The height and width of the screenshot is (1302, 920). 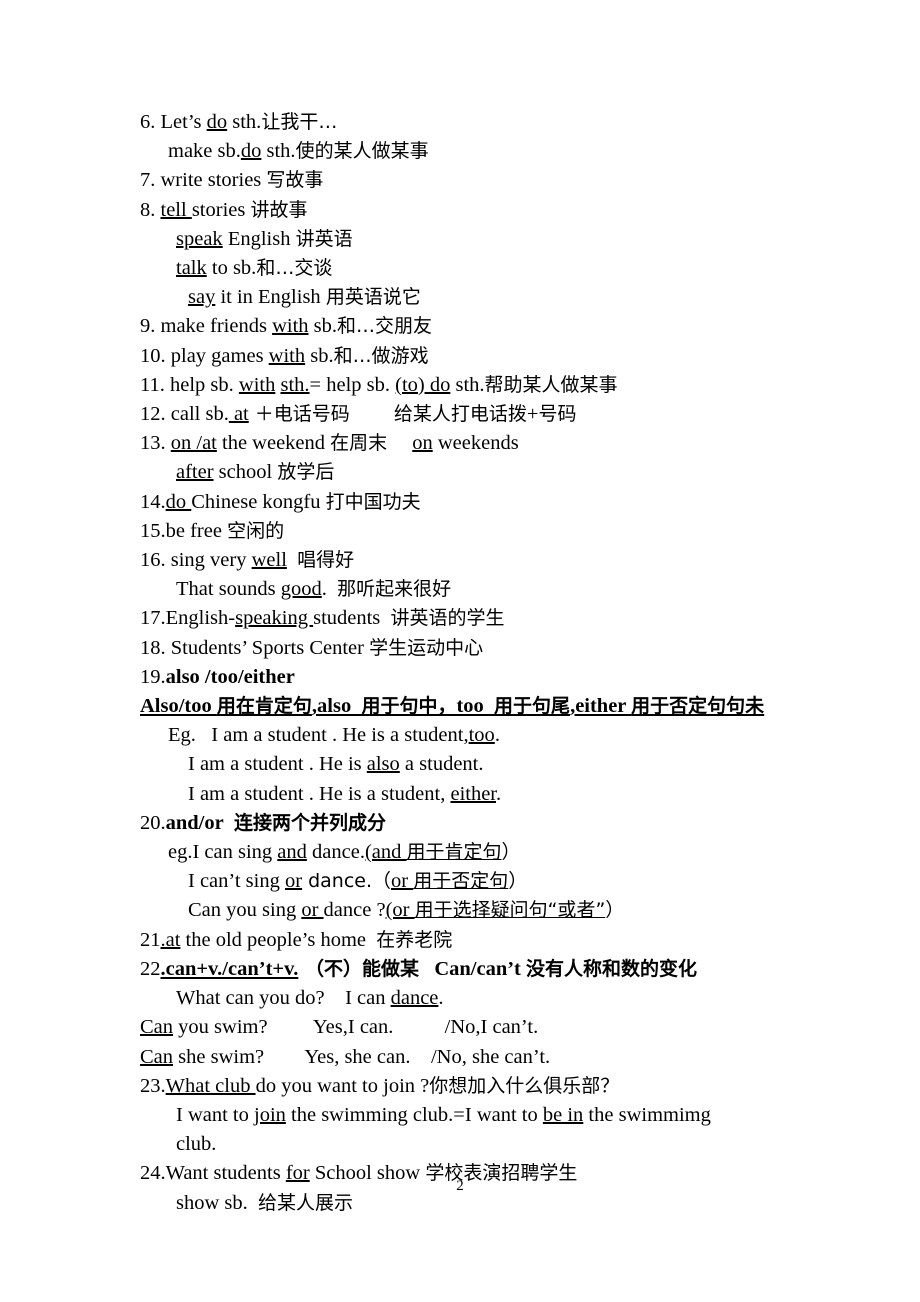 I want to click on item-16: 16. sing very well 唱得好, so click(x=465, y=560).